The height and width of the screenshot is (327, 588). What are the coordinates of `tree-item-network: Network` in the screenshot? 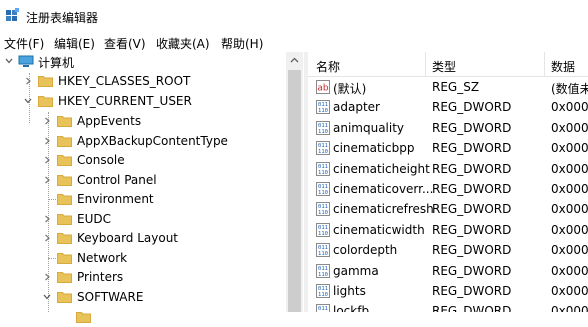 It's located at (143, 258).